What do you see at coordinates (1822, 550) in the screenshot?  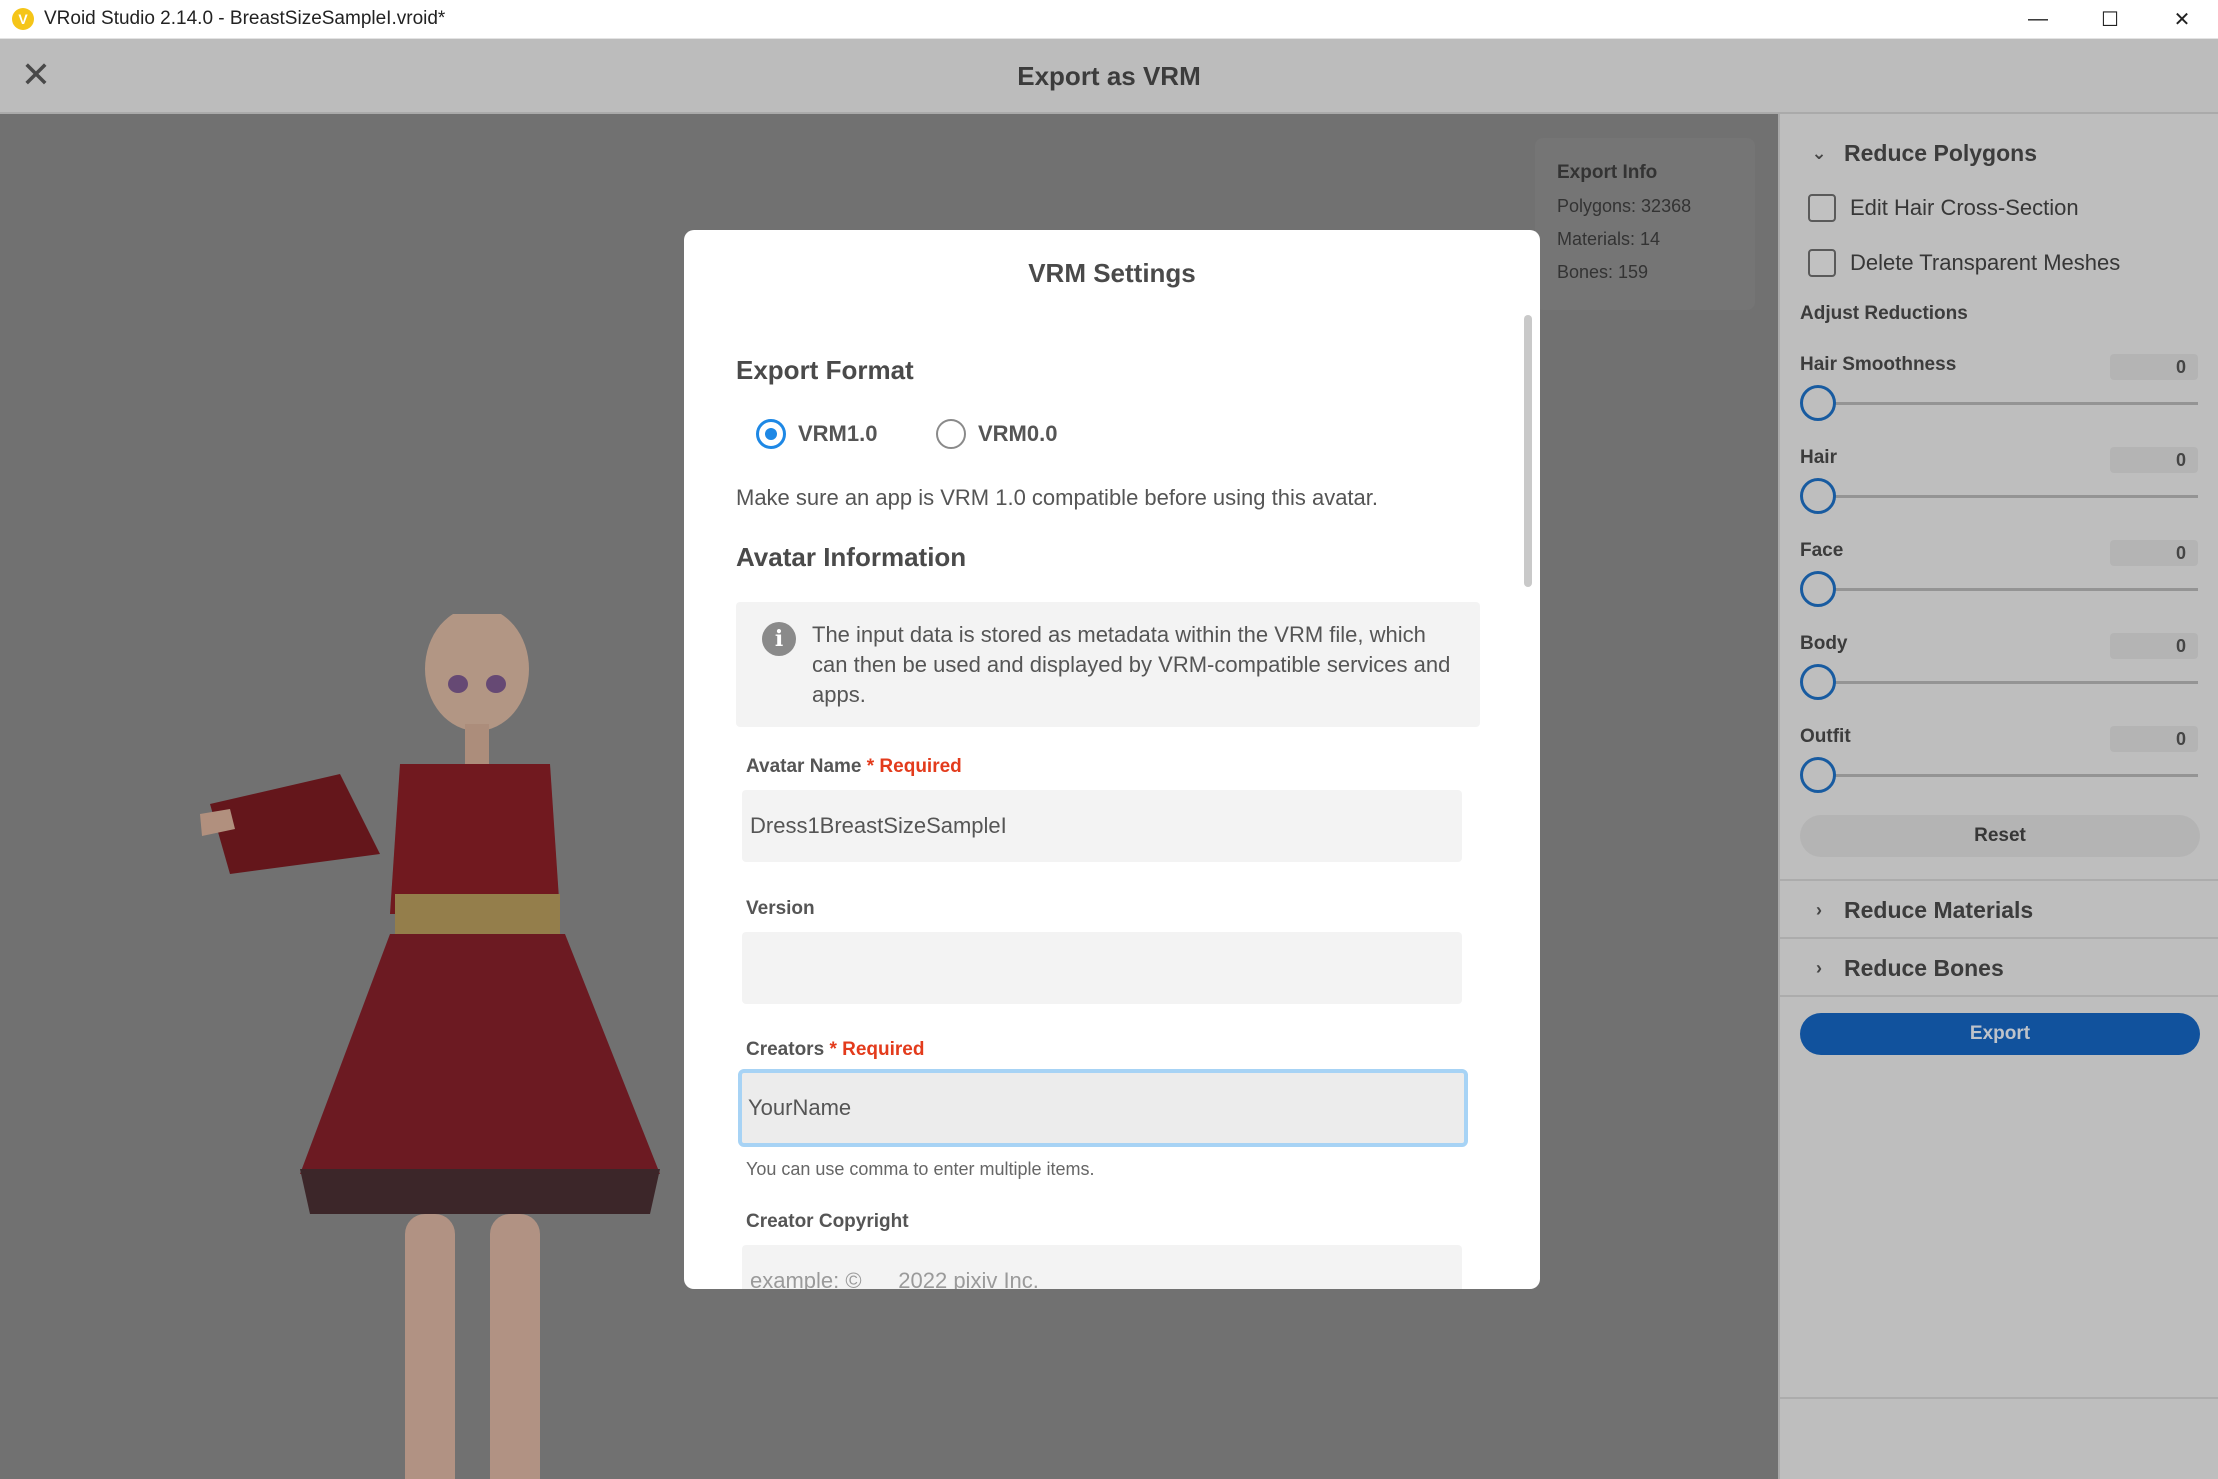 I see `slider-label-face: Face` at bounding box center [1822, 550].